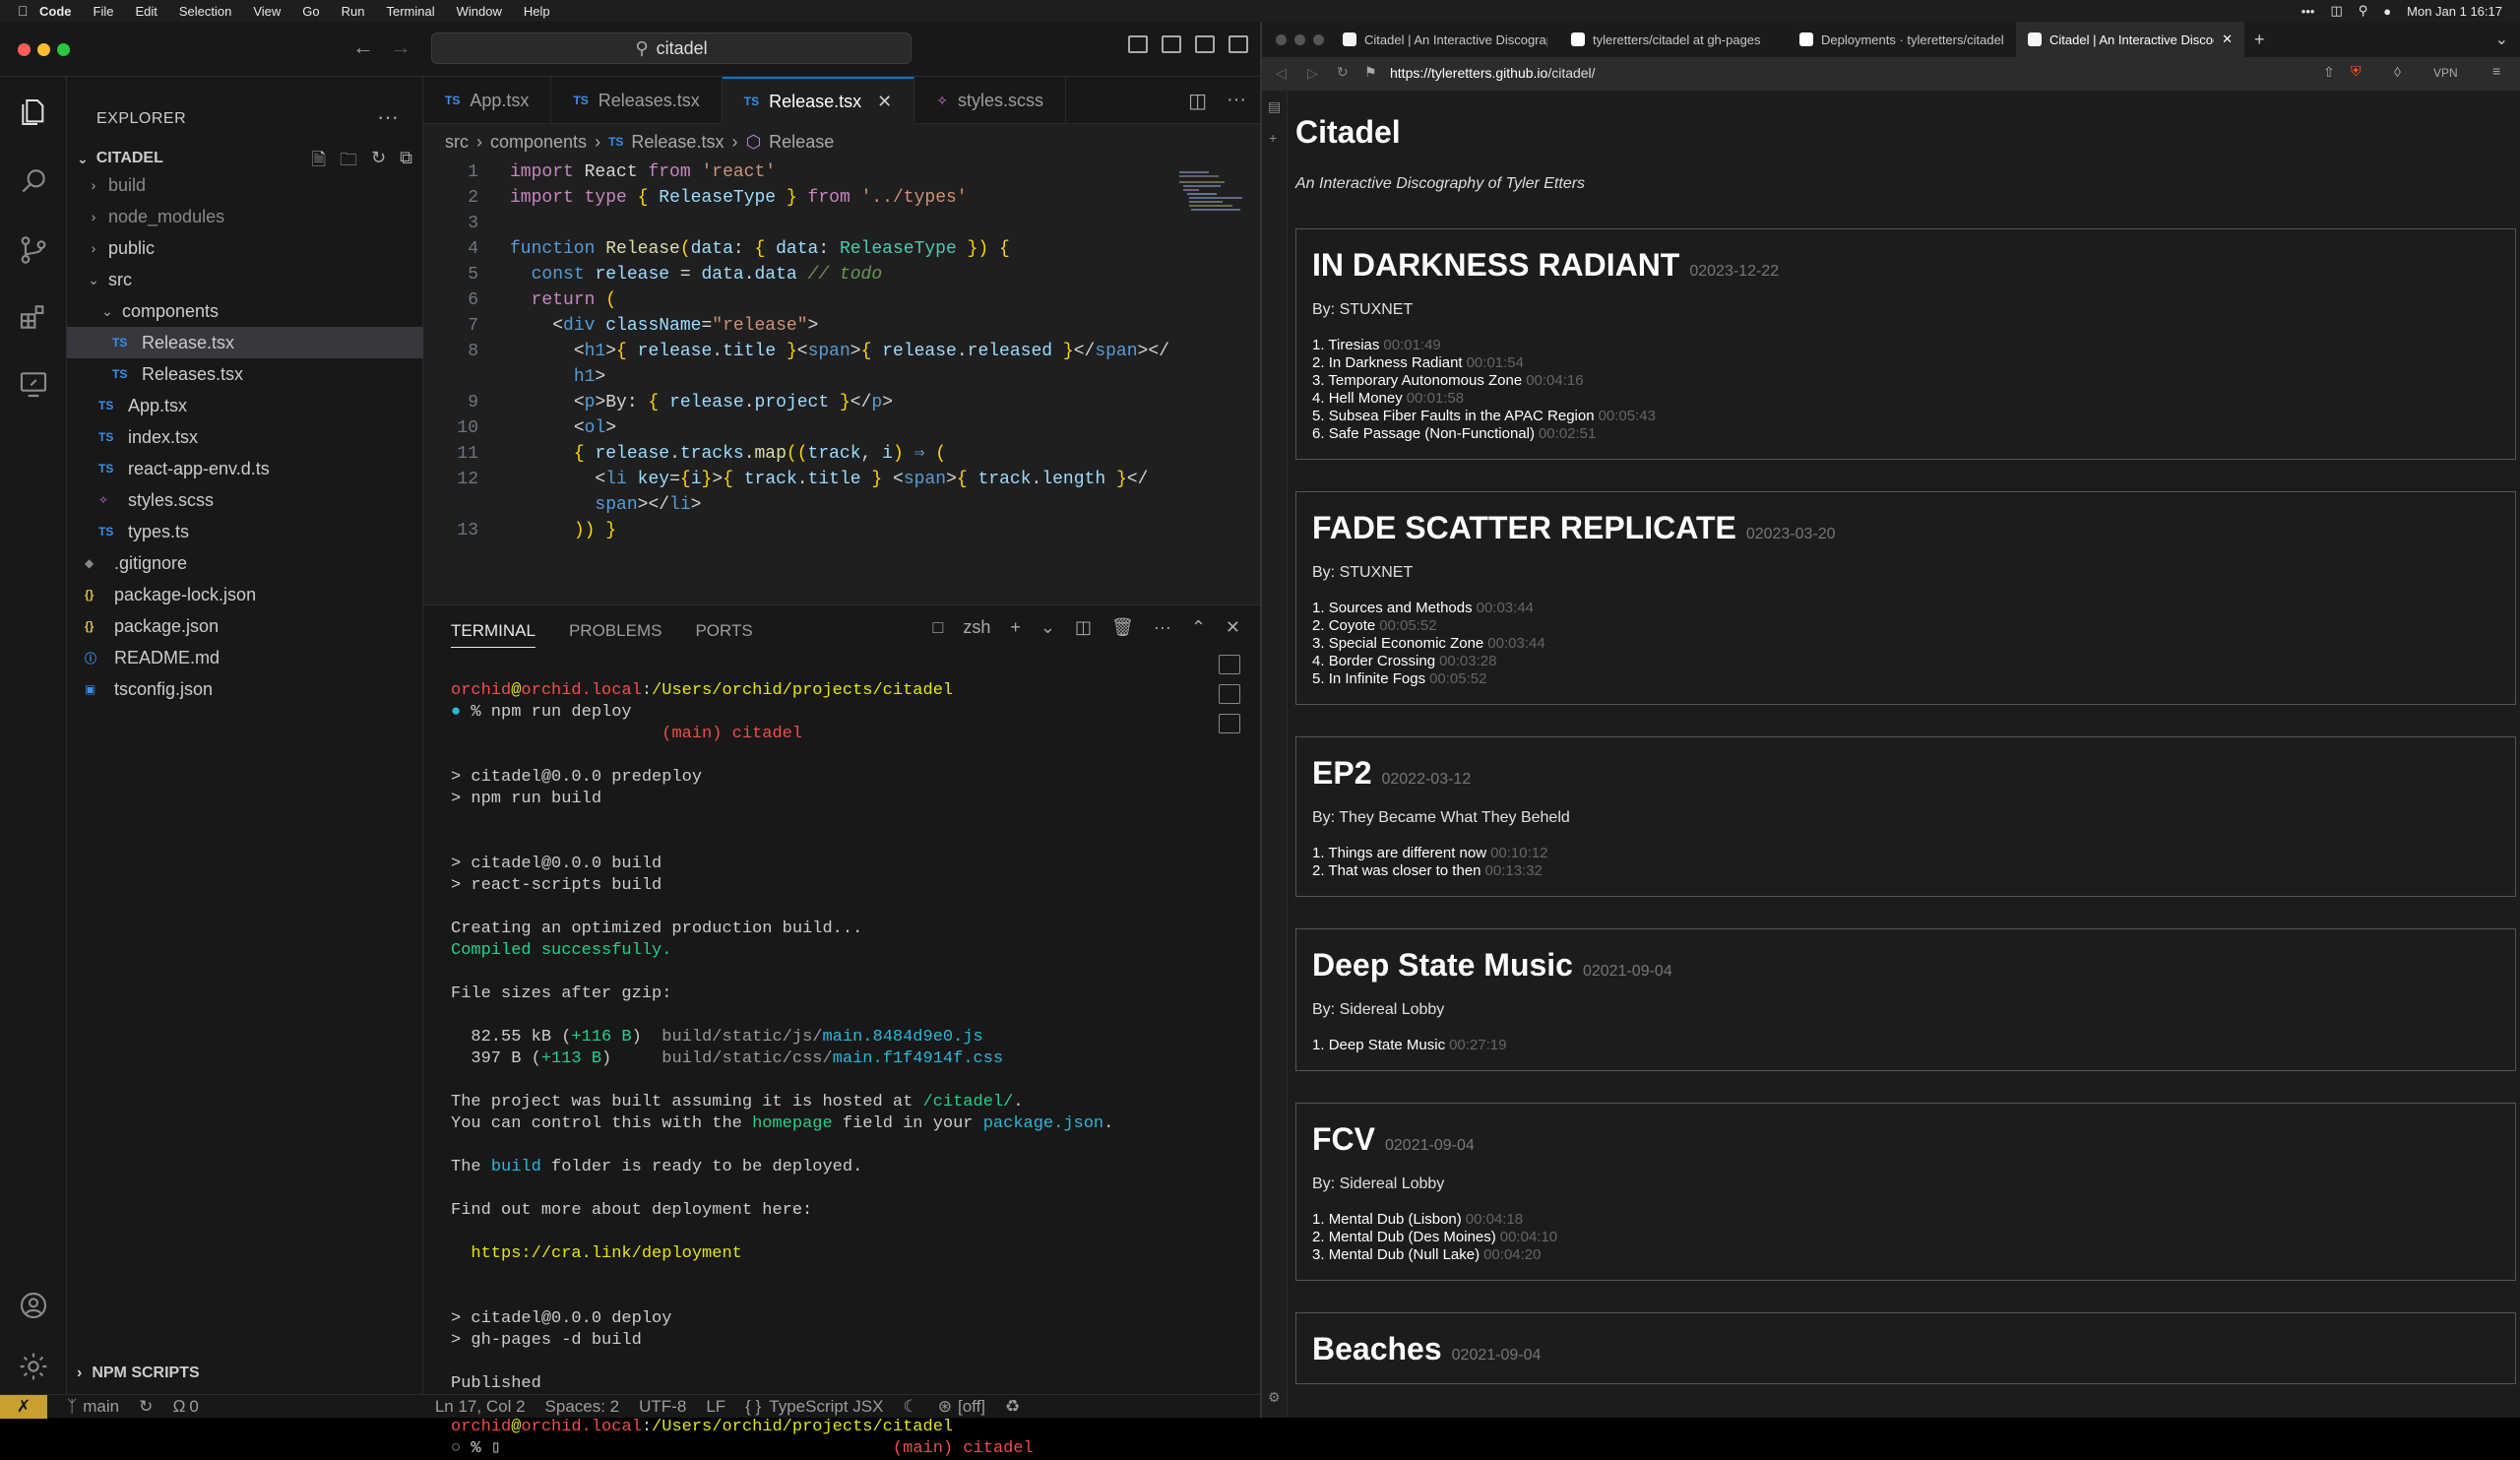 This screenshot has width=2520, height=1460. I want to click on split-editor-icon: ◫, so click(1197, 101).